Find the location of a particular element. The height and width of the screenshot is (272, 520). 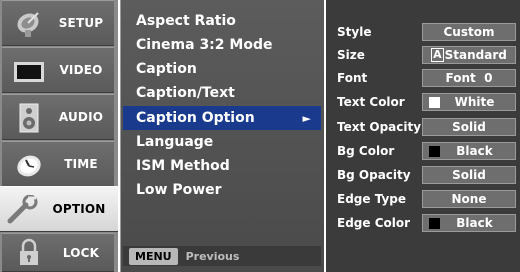

category-label: VIDEO is located at coordinates (81, 70).